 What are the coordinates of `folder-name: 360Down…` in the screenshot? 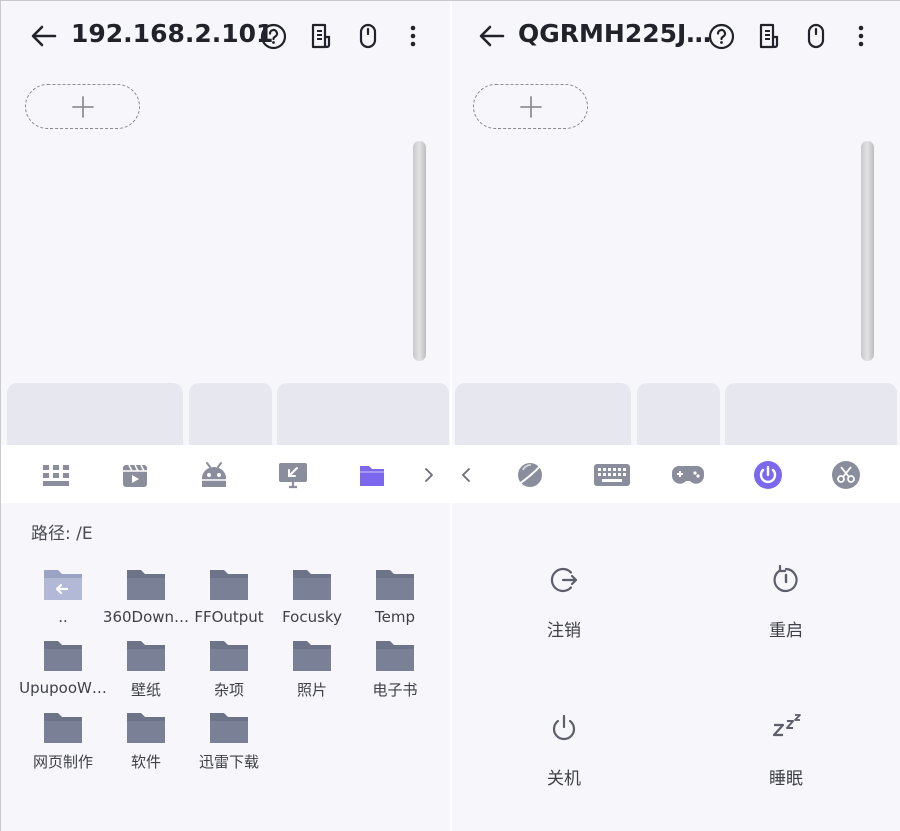 It's located at (146, 617).